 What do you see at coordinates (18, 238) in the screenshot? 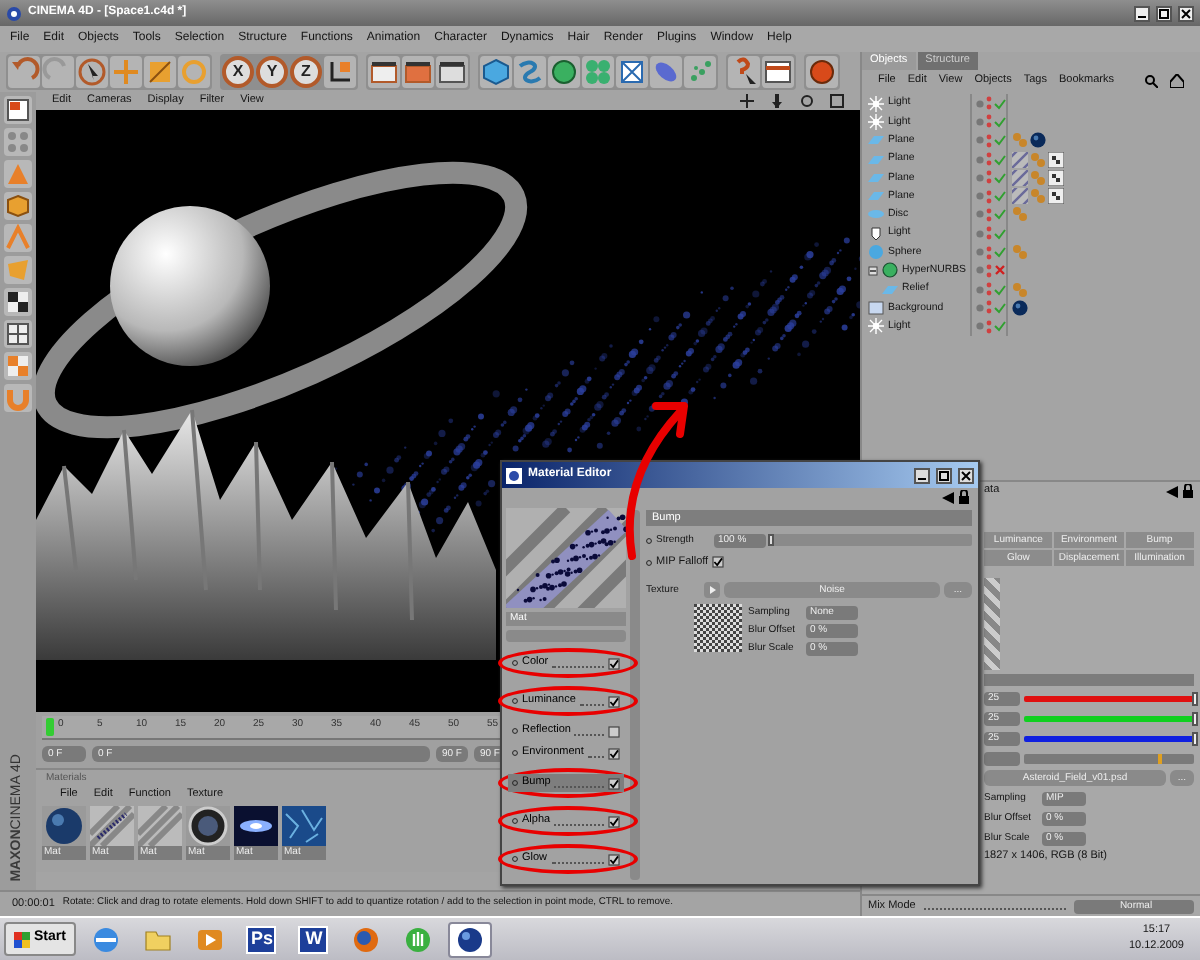
I see `edge-icon` at bounding box center [18, 238].